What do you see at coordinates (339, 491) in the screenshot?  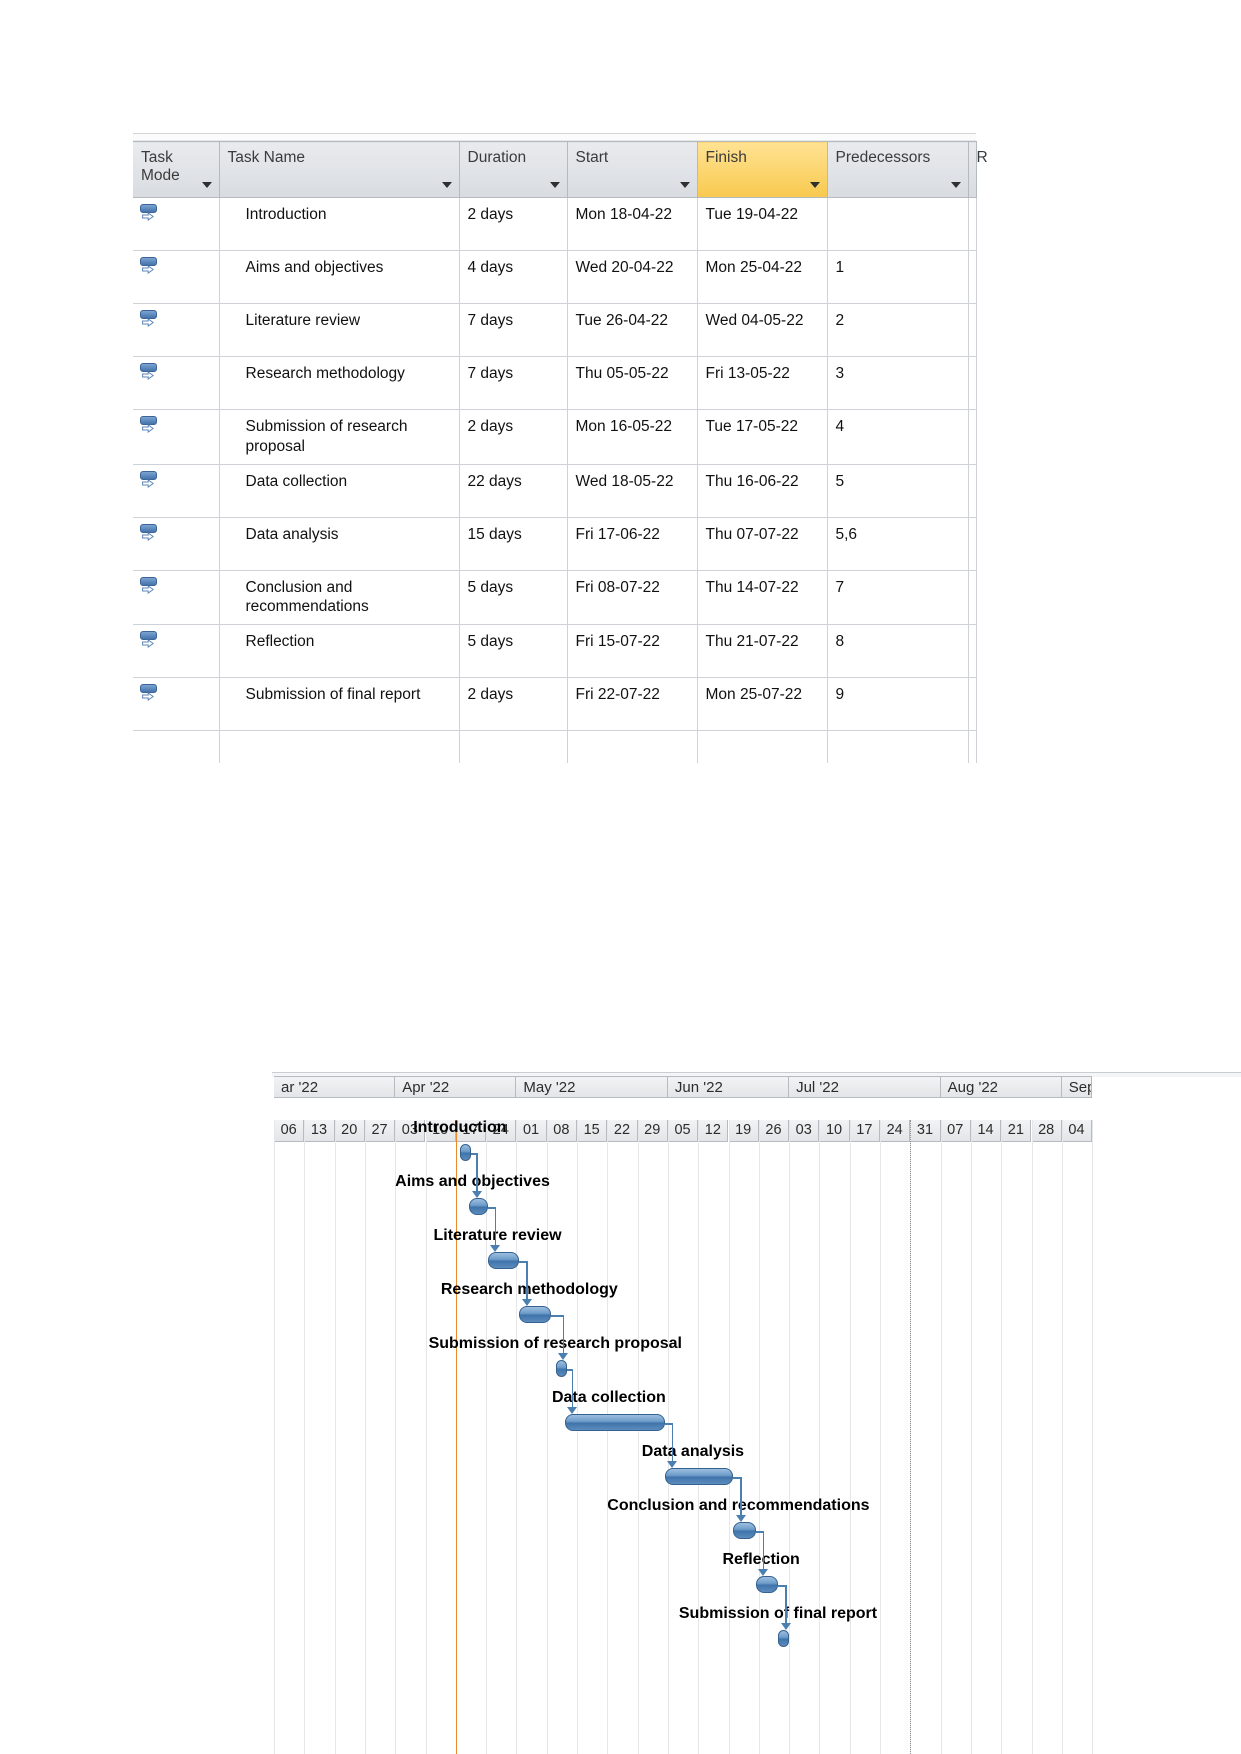 I see `cell-task-name: Data collection` at bounding box center [339, 491].